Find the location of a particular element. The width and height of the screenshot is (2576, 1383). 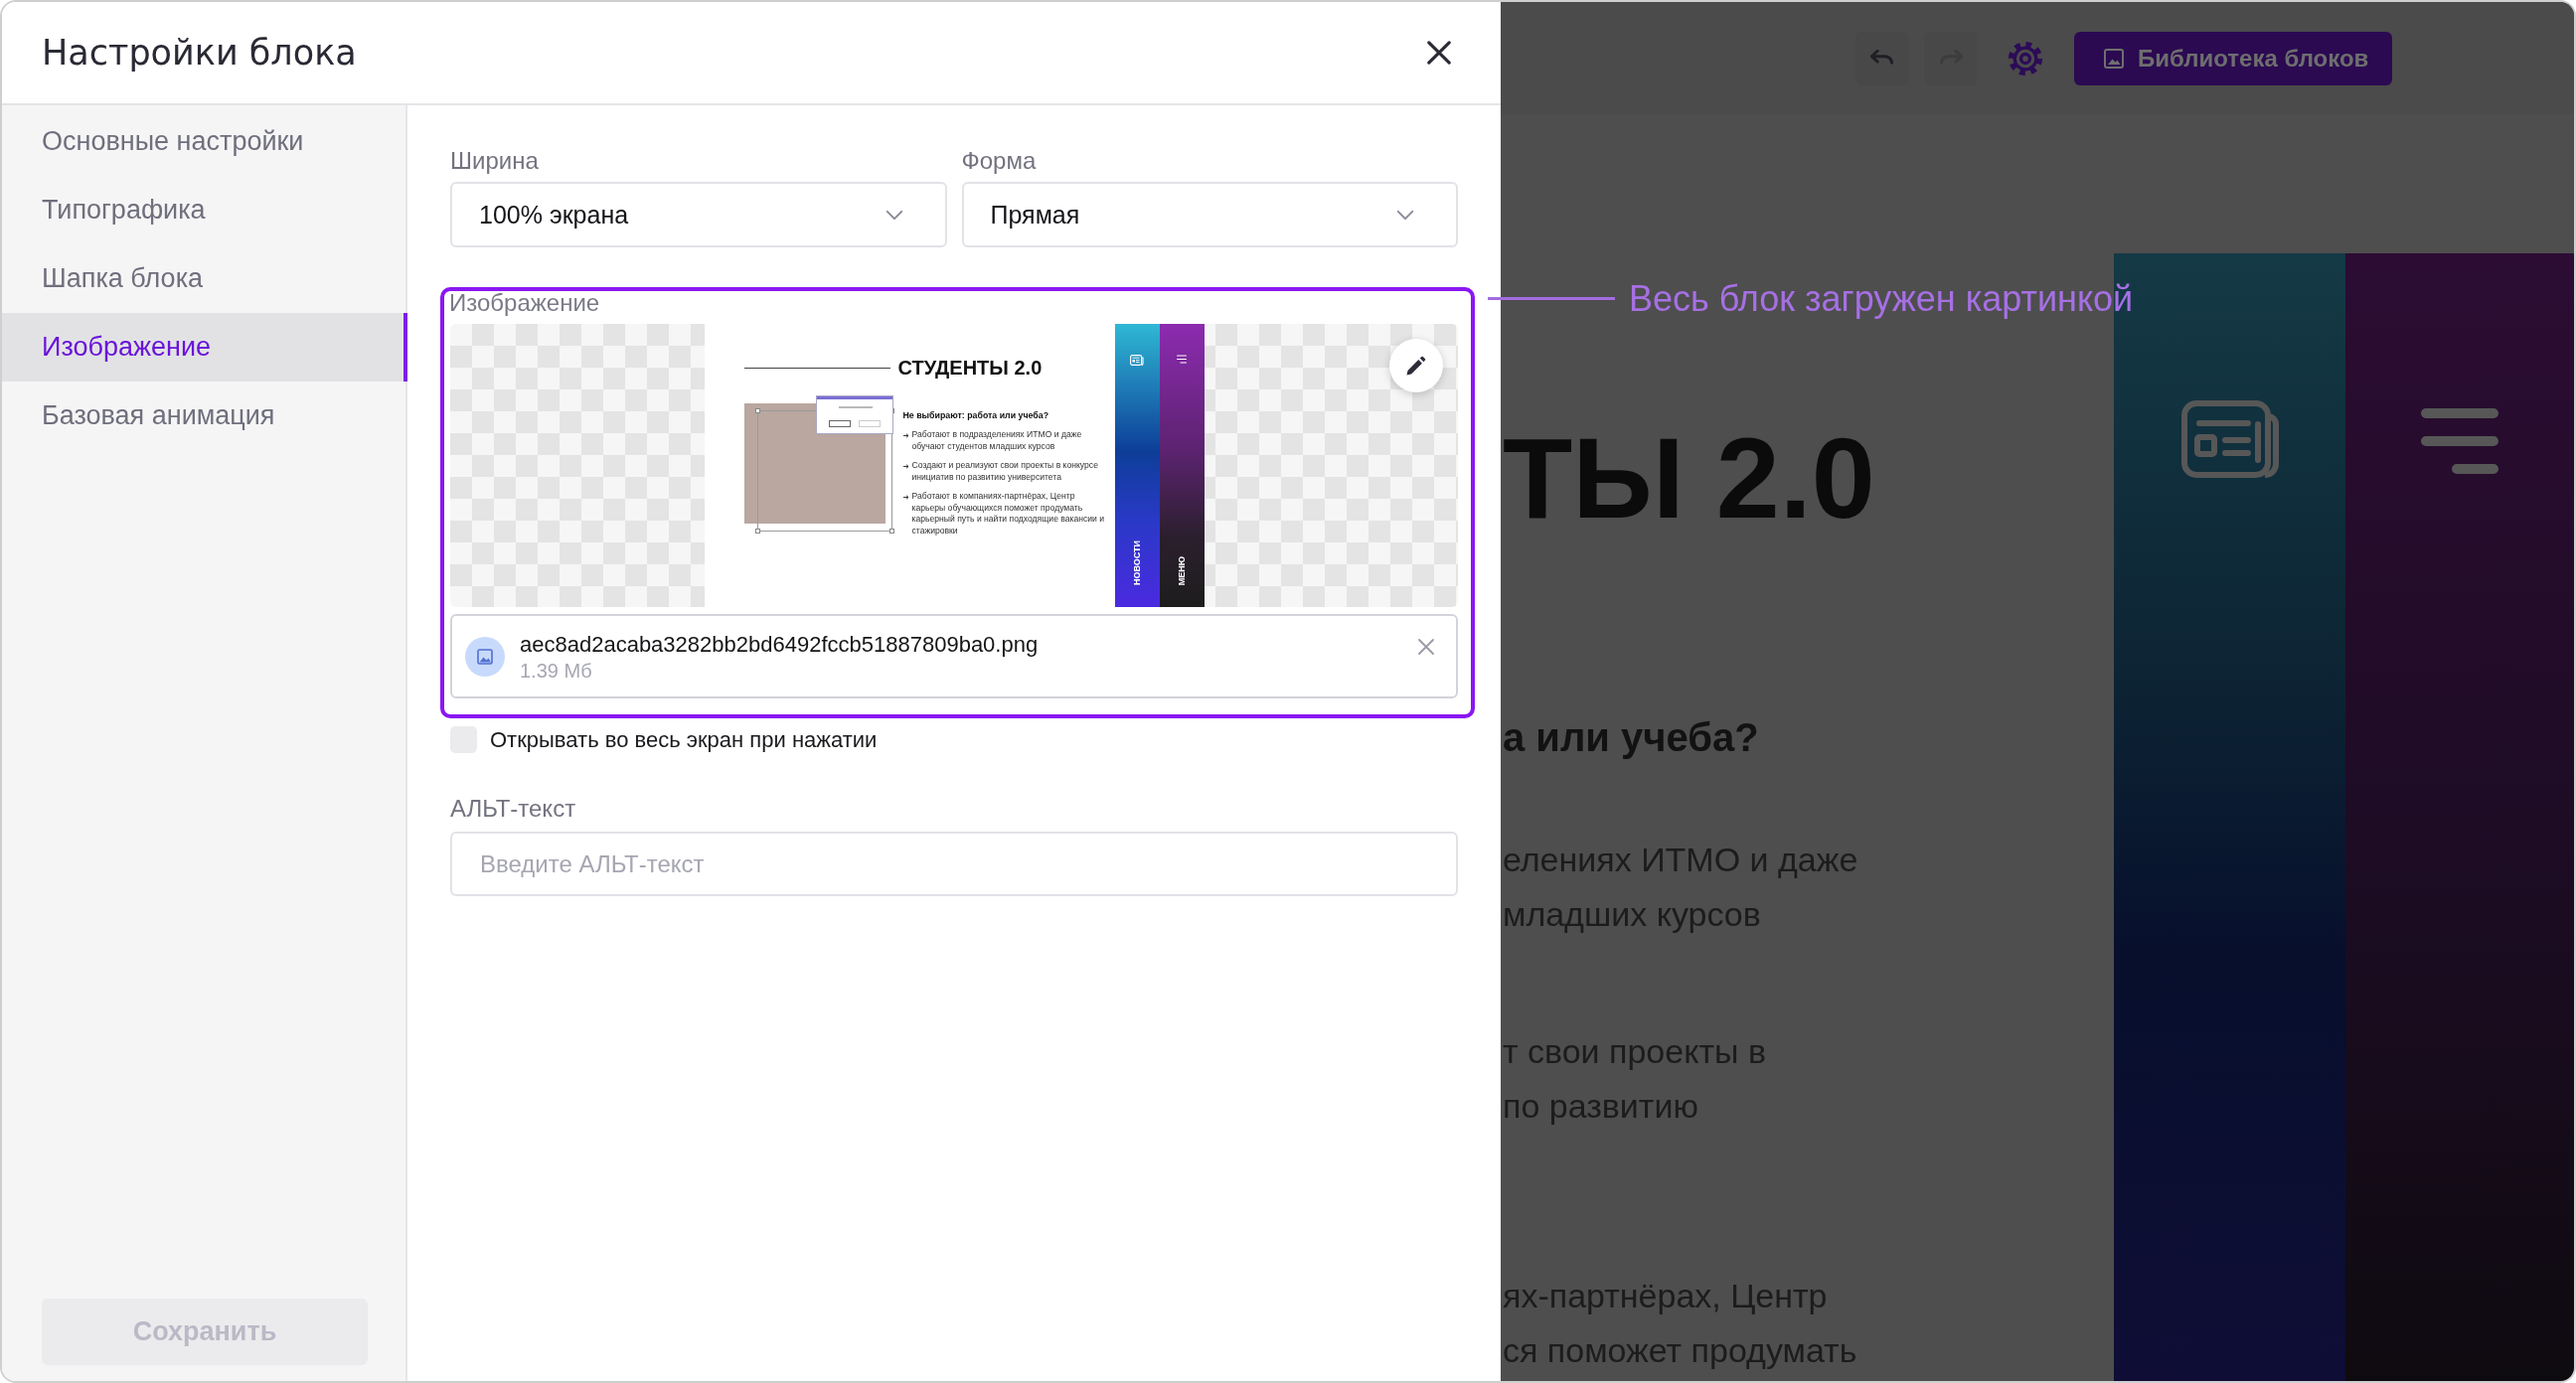

edit-button is located at coordinates (1416, 365).